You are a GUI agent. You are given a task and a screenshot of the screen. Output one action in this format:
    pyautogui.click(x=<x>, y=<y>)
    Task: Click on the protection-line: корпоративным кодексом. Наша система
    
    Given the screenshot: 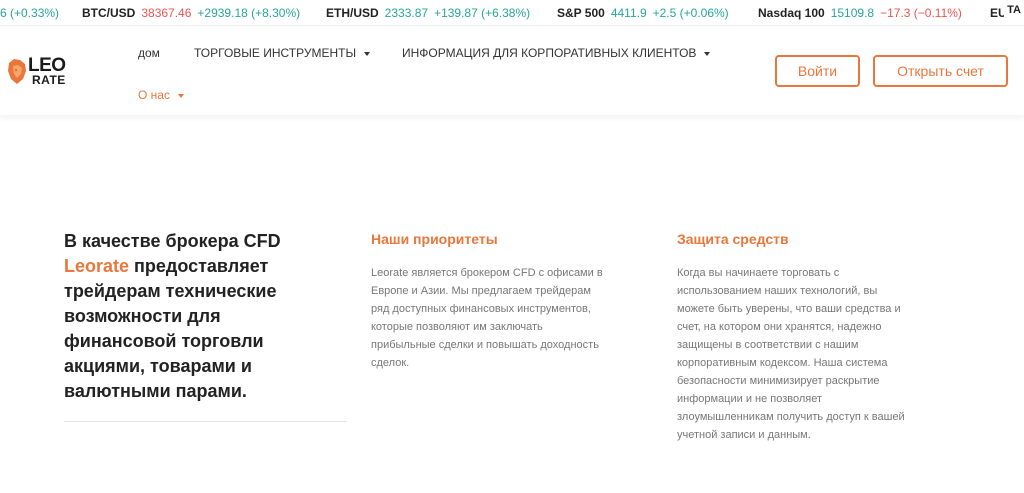 What is the action you would take?
    pyautogui.click(x=782, y=363)
    